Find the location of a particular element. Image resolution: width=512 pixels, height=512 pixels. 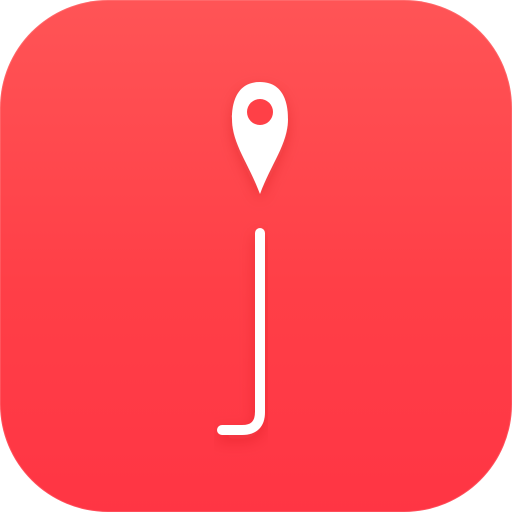

map-pin-icon is located at coordinates (260, 138).